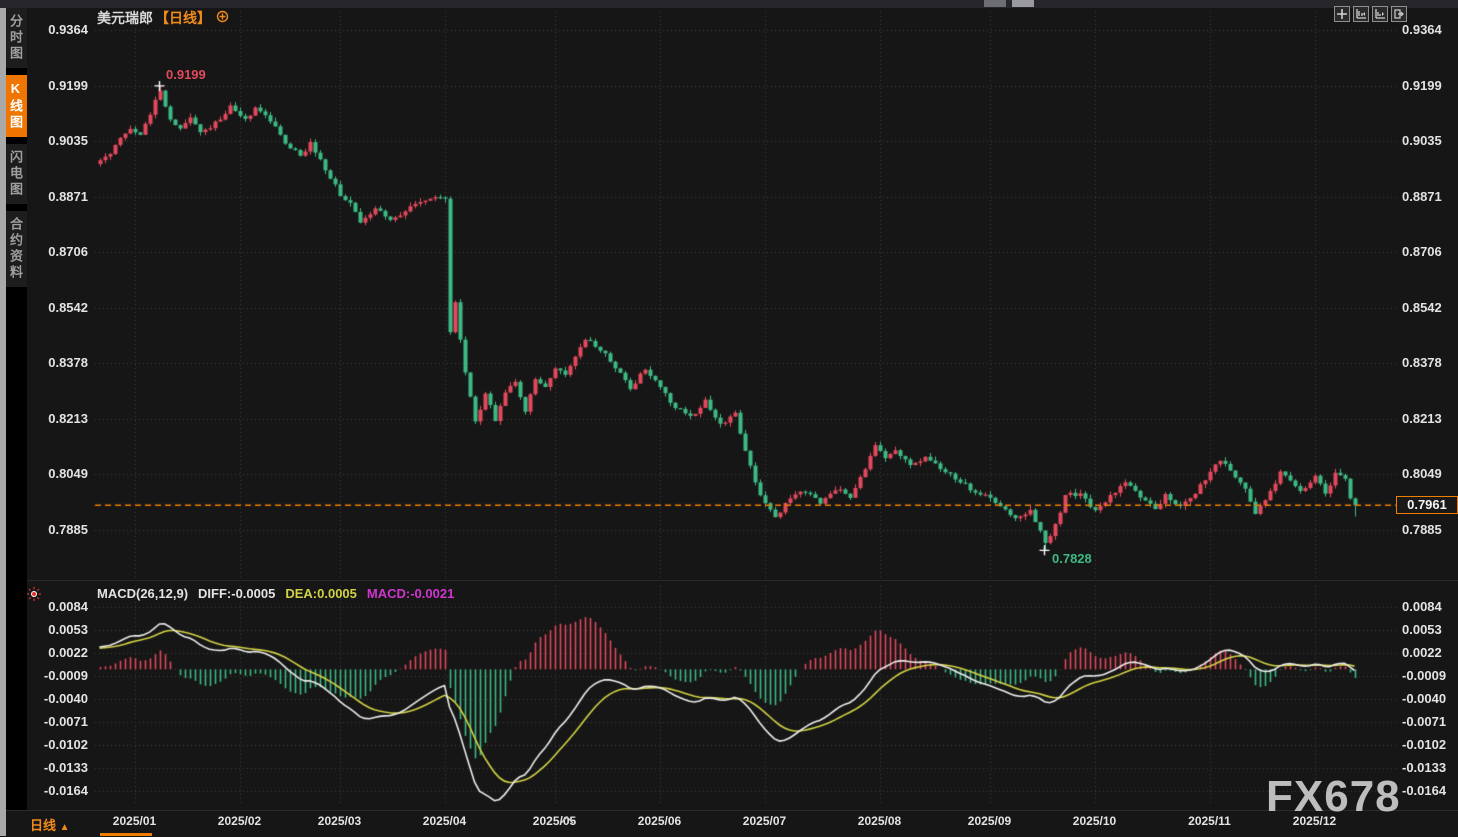 The height and width of the screenshot is (837, 1458). Describe the element at coordinates (68, 363) in the screenshot. I see `price-axis-label-left: 0.8378` at that location.